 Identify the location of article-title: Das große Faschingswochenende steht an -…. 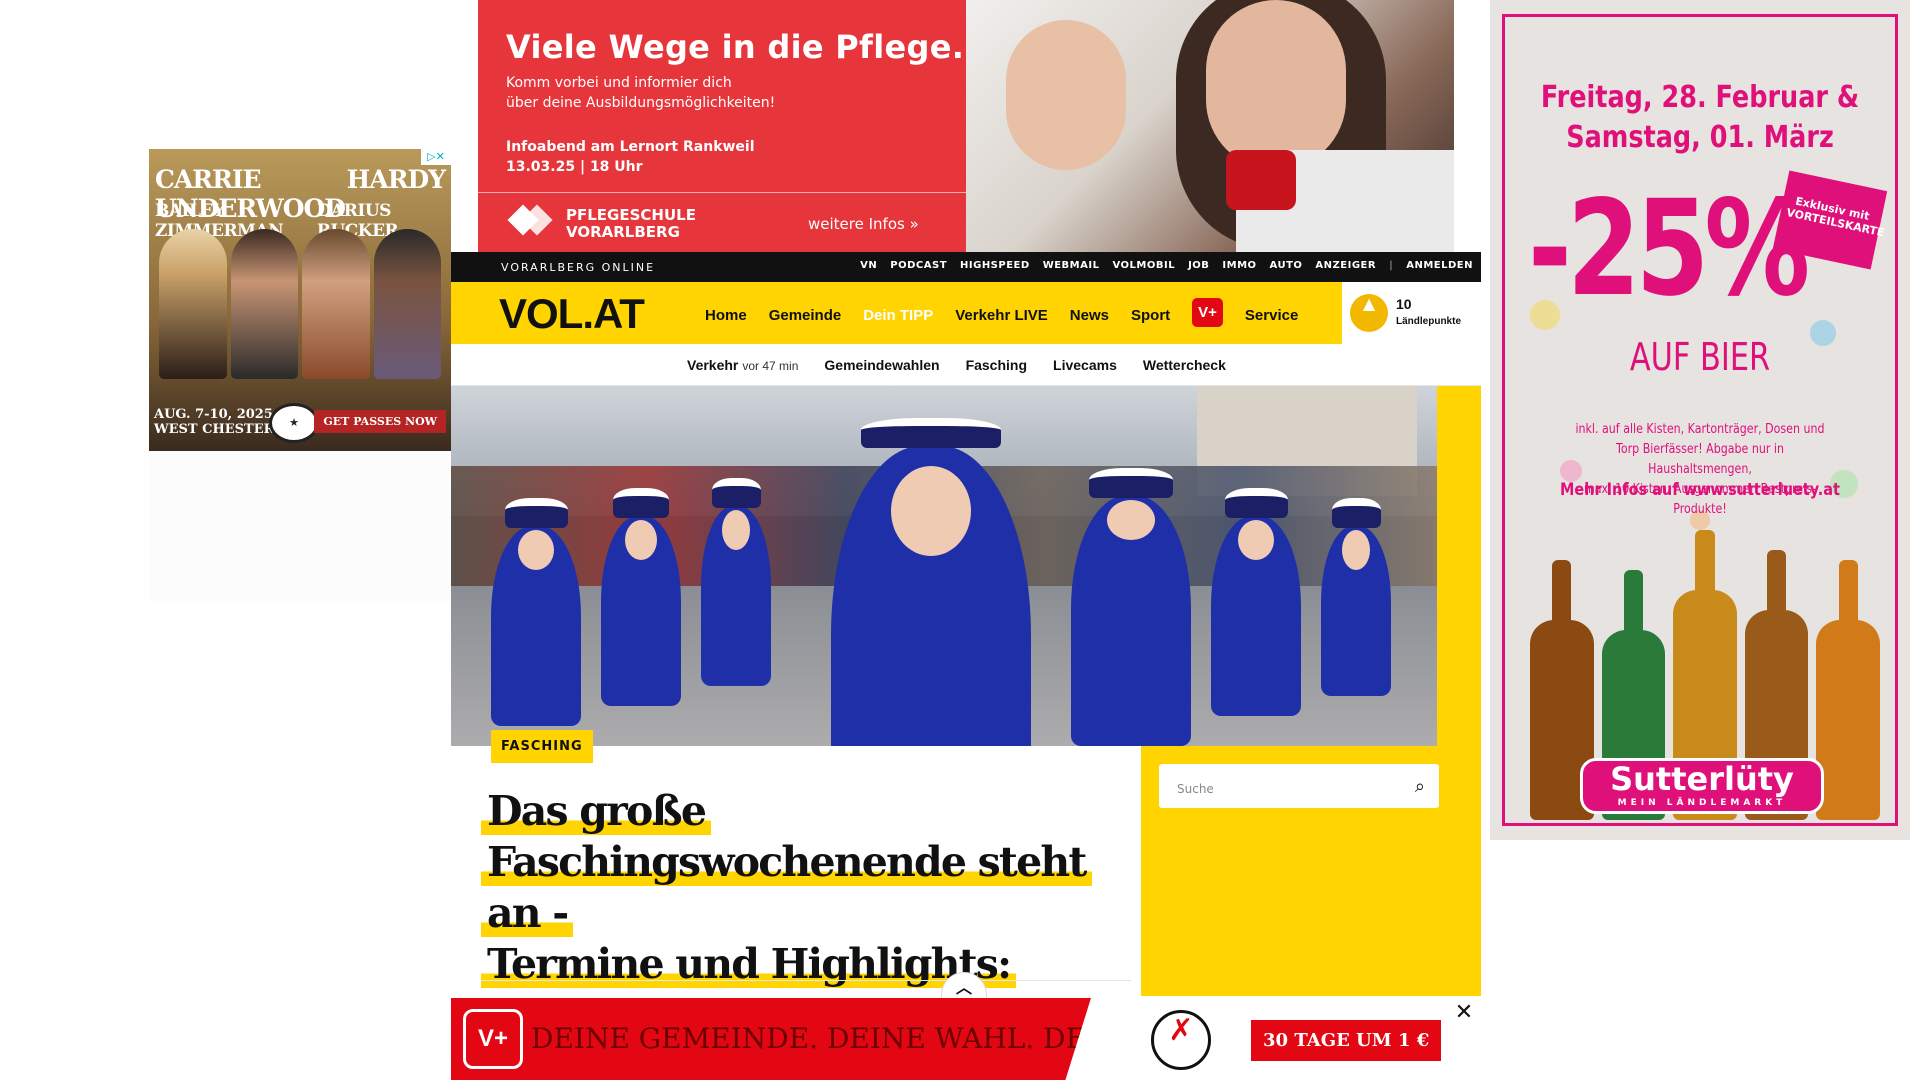
(806, 888).